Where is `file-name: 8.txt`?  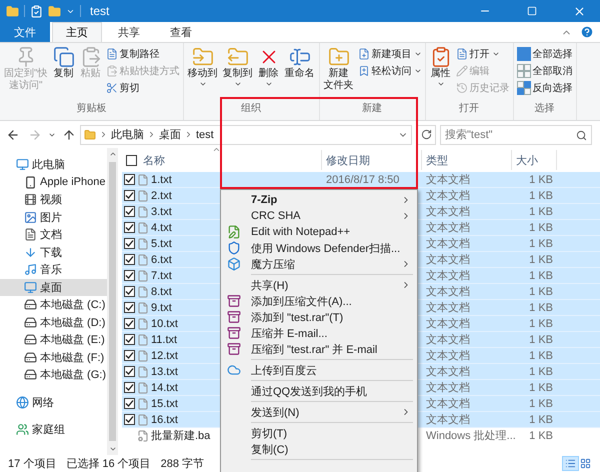
file-name: 8.txt is located at coordinates (161, 292).